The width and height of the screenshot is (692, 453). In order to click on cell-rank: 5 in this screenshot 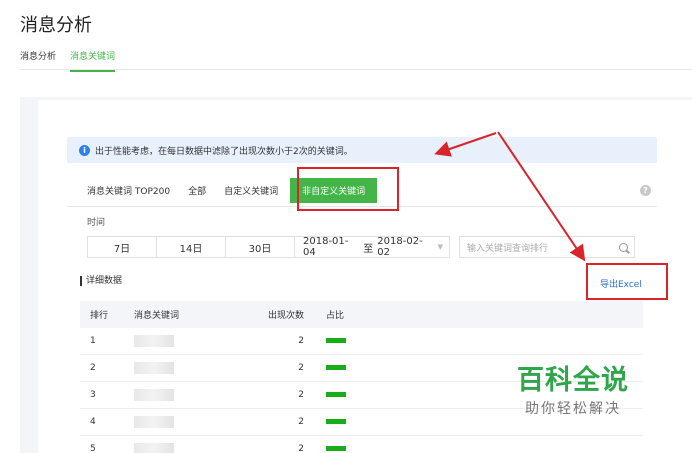, I will do `click(93, 448)`.